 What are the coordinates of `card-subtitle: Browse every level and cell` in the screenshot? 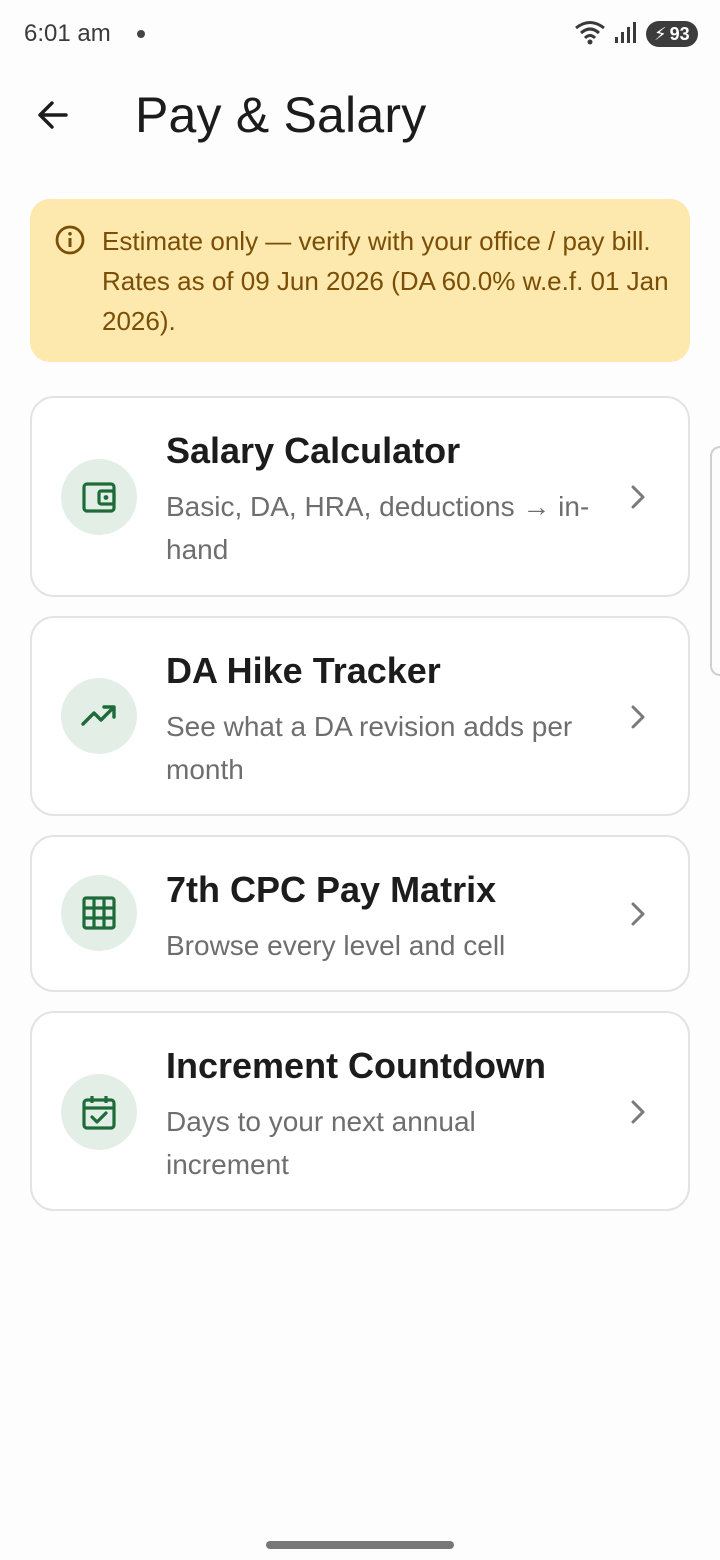 It's located at (336, 945).